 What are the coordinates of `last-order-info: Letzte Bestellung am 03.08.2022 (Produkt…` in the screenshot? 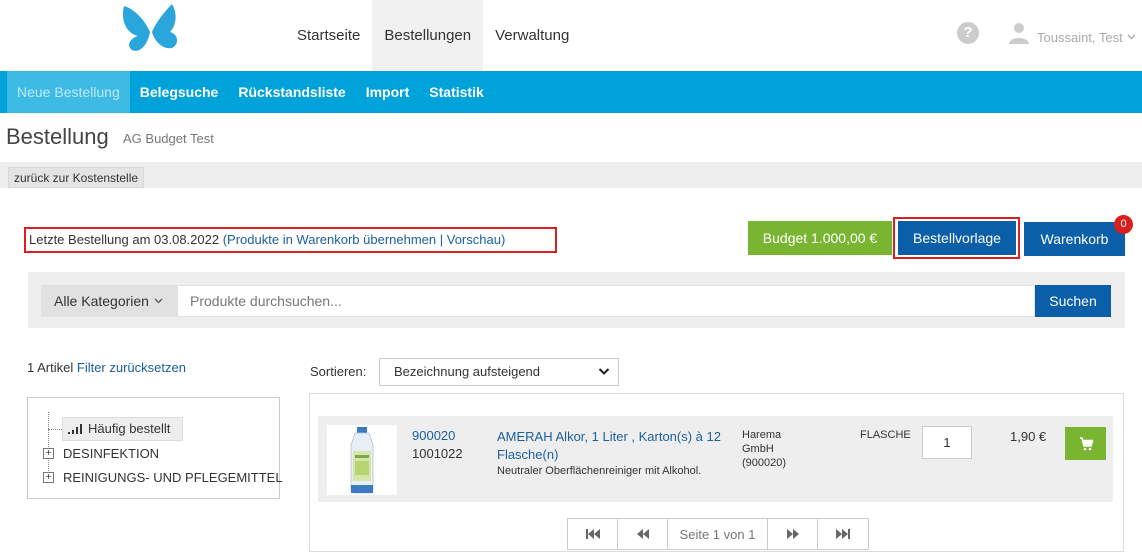 It's located at (290, 240).